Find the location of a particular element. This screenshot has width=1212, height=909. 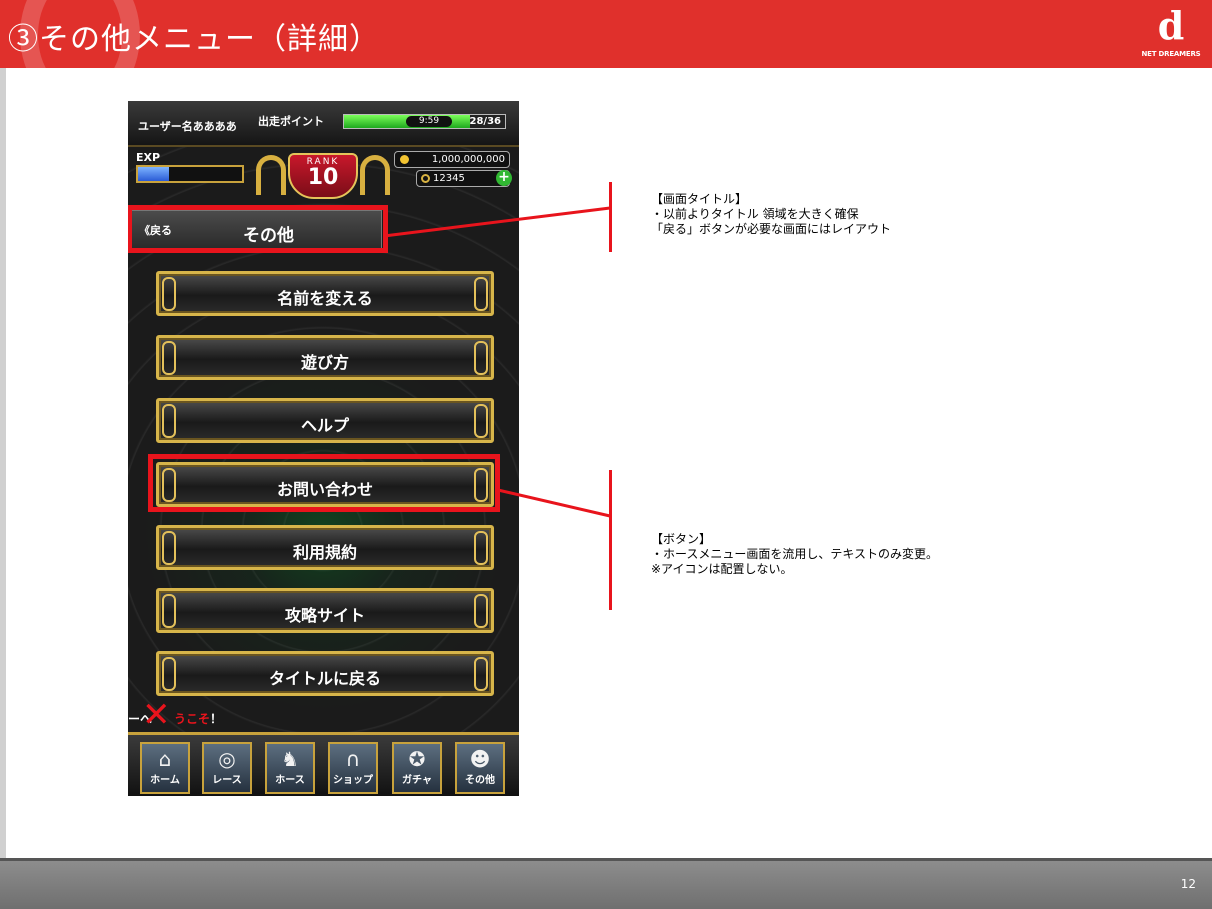

button-note-line2: ※アイコンは配置しない。 is located at coordinates (722, 569).